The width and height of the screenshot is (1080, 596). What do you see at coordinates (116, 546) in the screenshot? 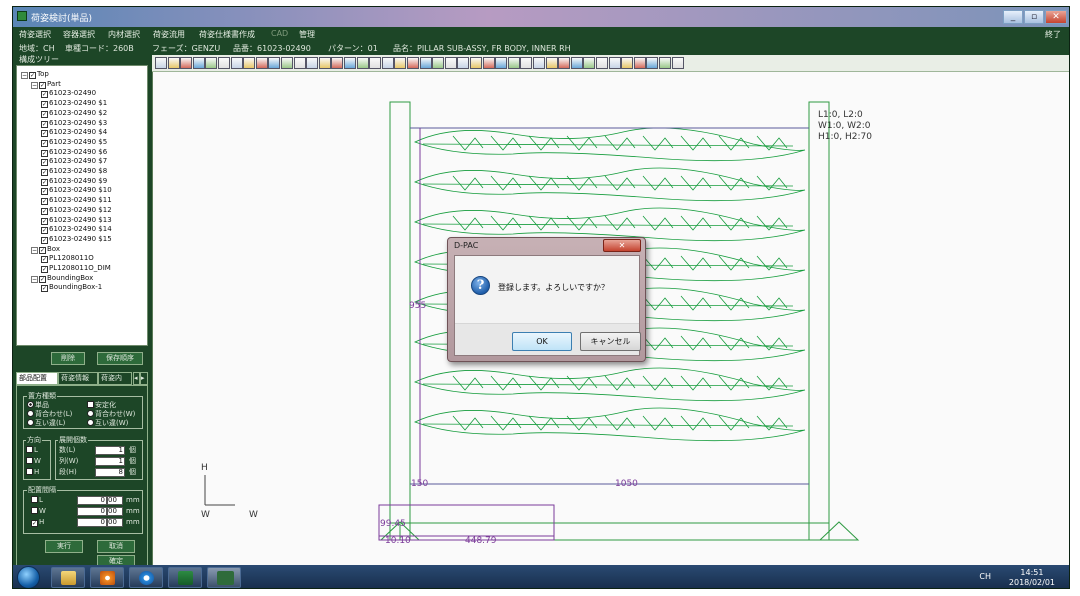
I see `cancel-button: 取消` at bounding box center [116, 546].